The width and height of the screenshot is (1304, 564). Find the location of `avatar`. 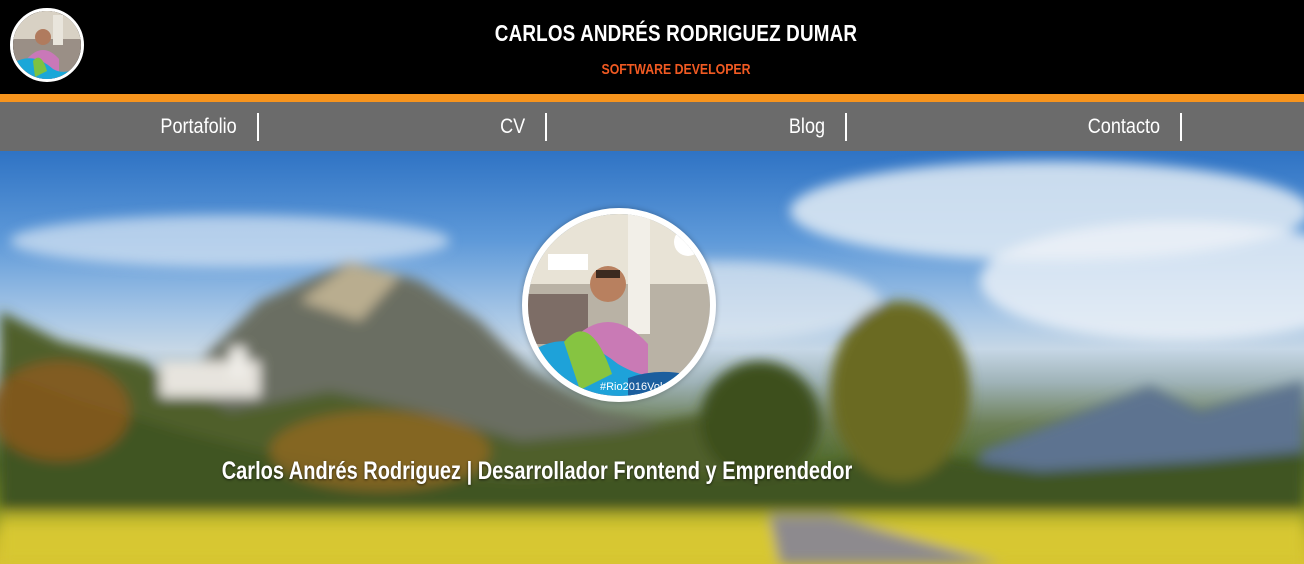

avatar is located at coordinates (47, 45).